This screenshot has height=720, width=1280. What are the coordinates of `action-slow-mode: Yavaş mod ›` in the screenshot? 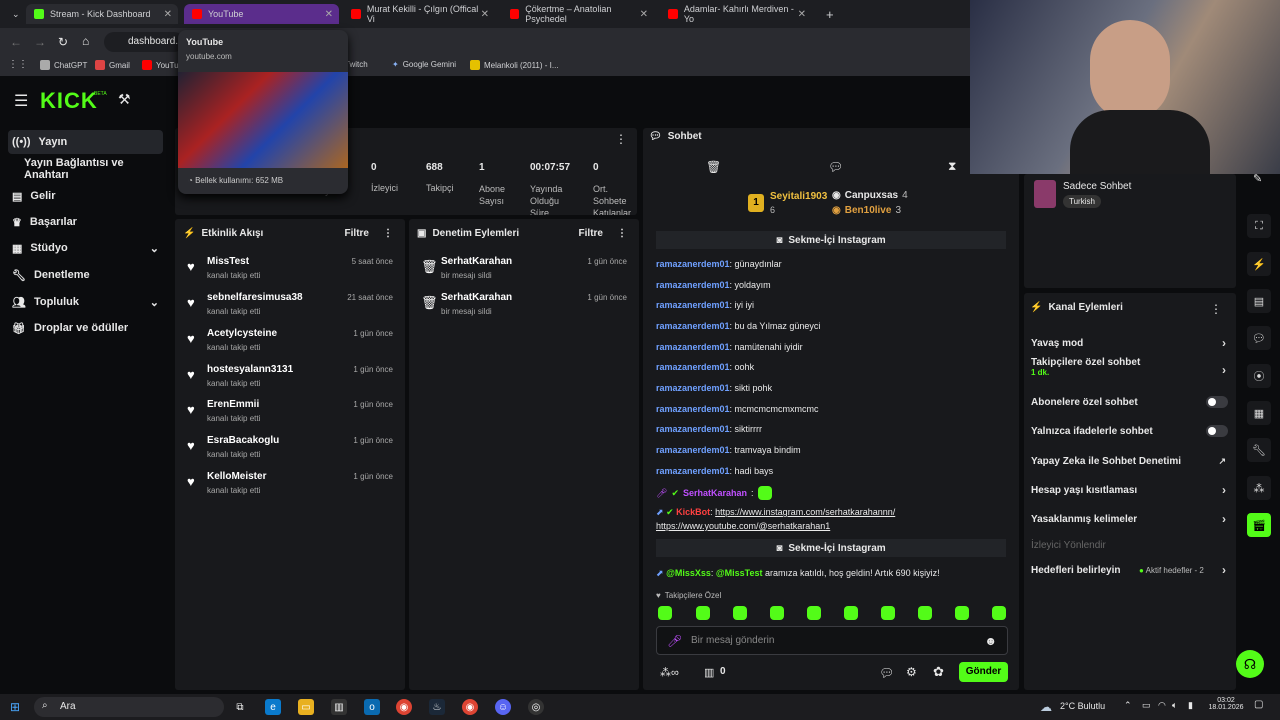 It's located at (1129, 343).